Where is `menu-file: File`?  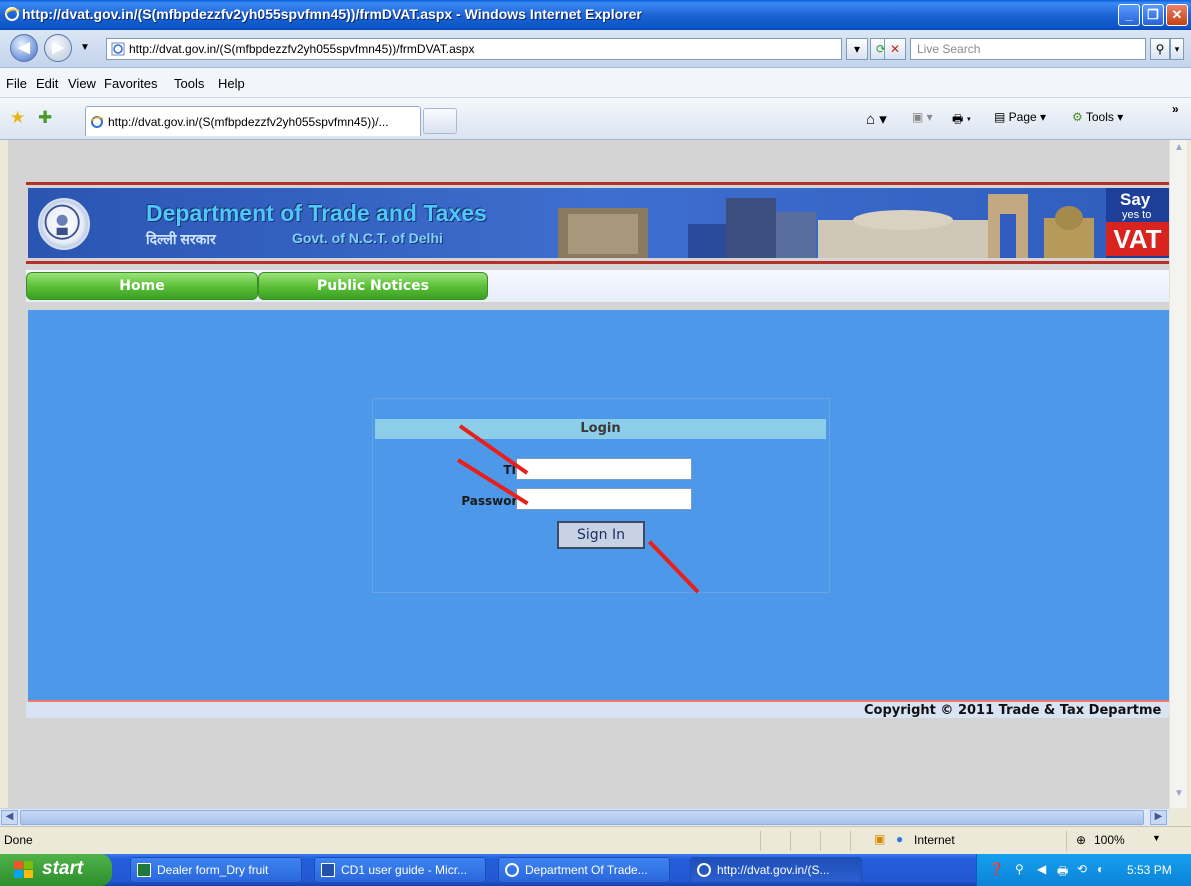
menu-file: File is located at coordinates (16, 83).